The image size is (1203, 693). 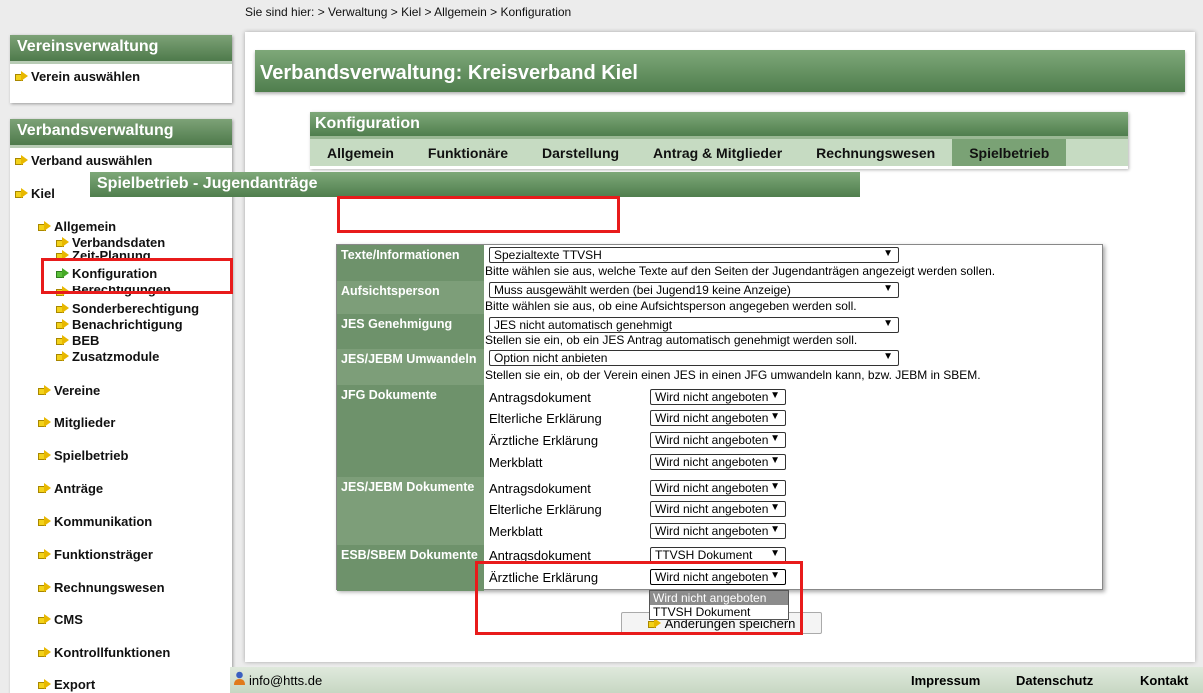 What do you see at coordinates (478, 214) in the screenshot?
I see `highlight-box-section` at bounding box center [478, 214].